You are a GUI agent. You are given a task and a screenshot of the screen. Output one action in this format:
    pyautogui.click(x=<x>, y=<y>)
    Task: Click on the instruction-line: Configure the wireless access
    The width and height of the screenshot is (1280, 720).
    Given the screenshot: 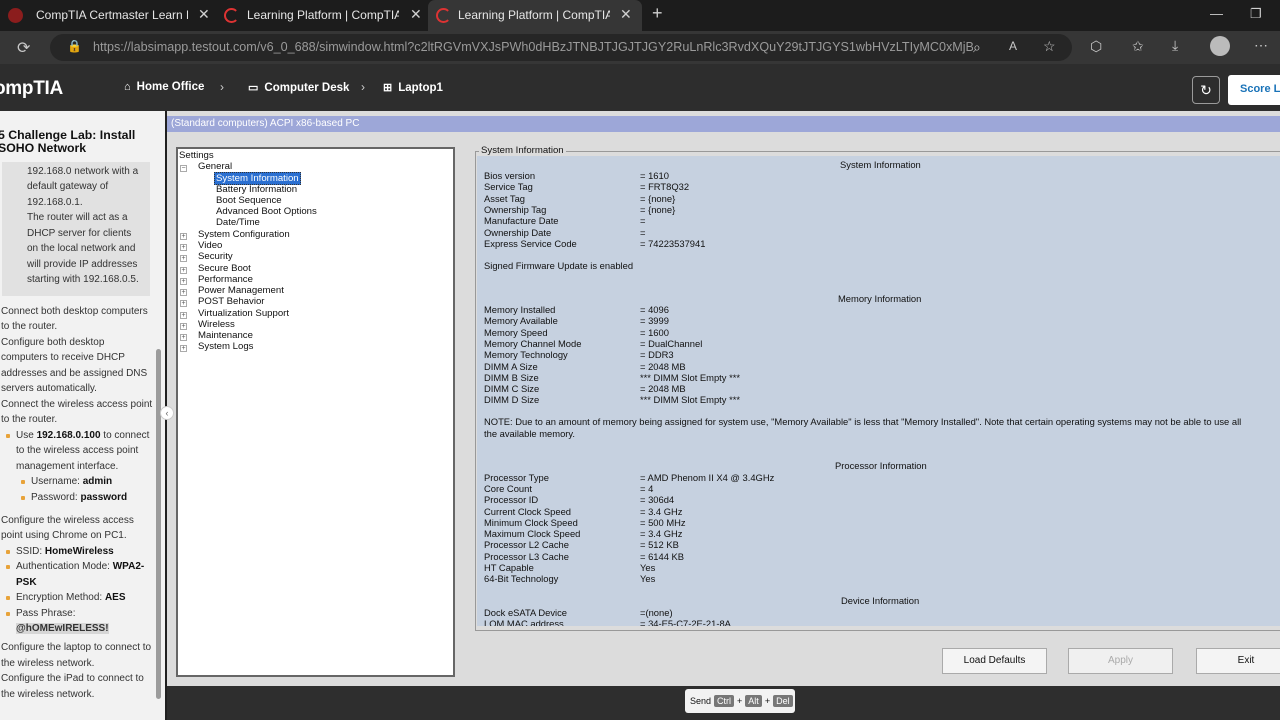 What is the action you would take?
    pyautogui.click(x=67, y=520)
    